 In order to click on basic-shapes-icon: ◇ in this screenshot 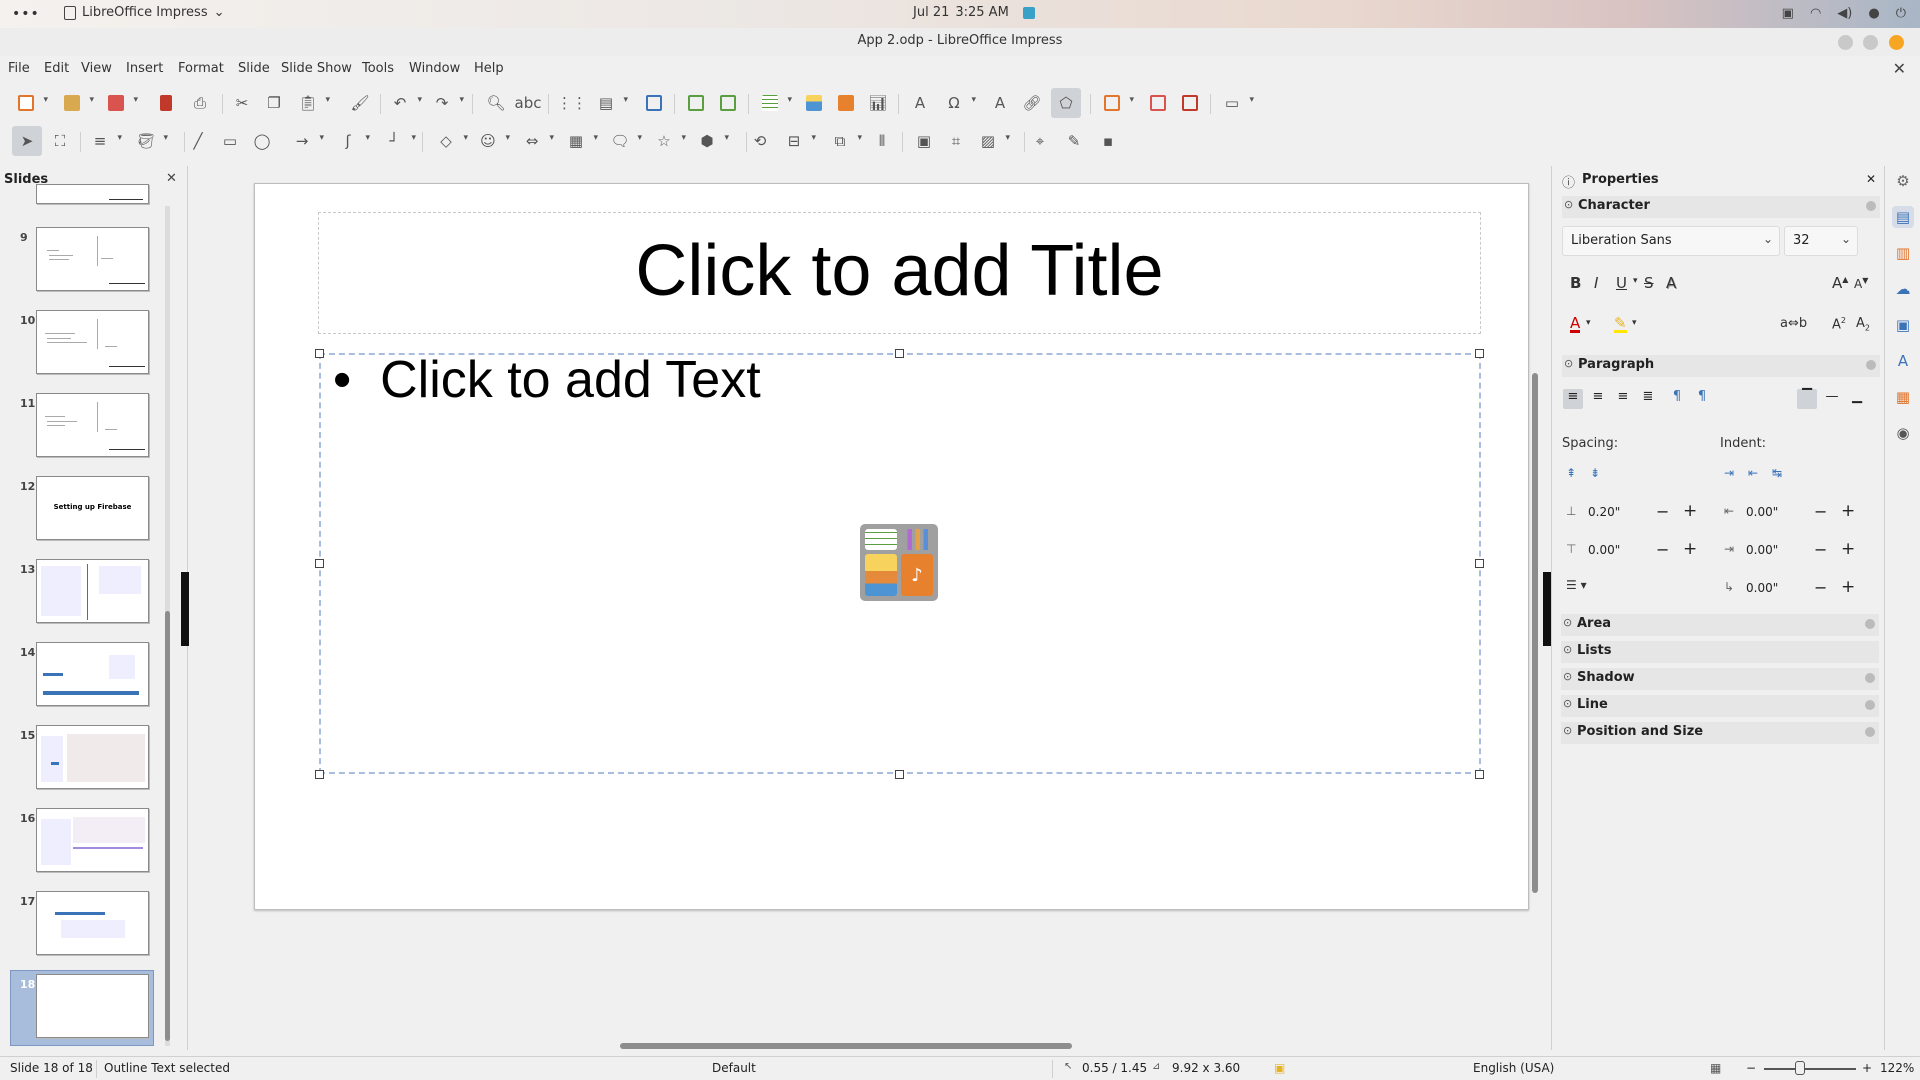, I will do `click(452, 141)`.